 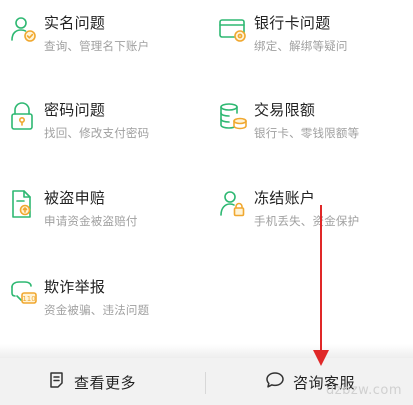 I want to click on item-password: 密码问题 找回、修改支付密码, so click(x=103, y=123).